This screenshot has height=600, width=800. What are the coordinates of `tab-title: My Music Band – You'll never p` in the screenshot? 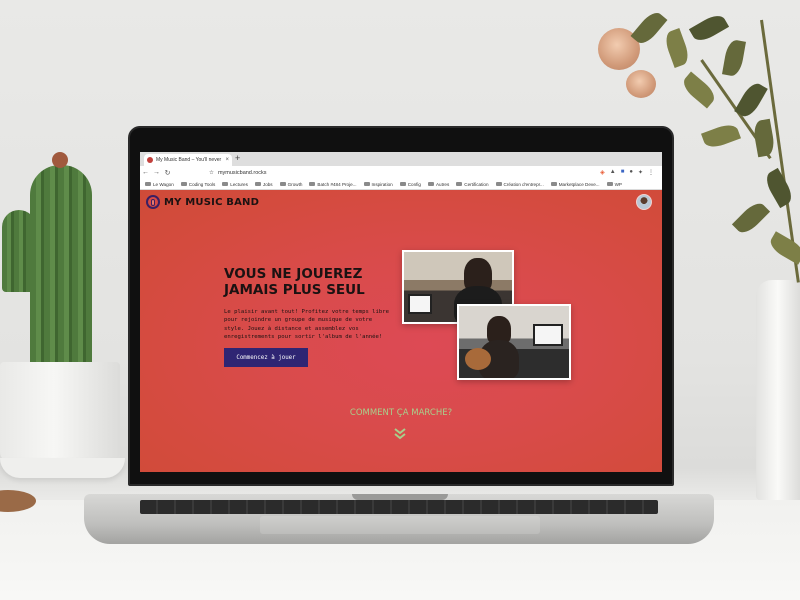 It's located at (189, 160).